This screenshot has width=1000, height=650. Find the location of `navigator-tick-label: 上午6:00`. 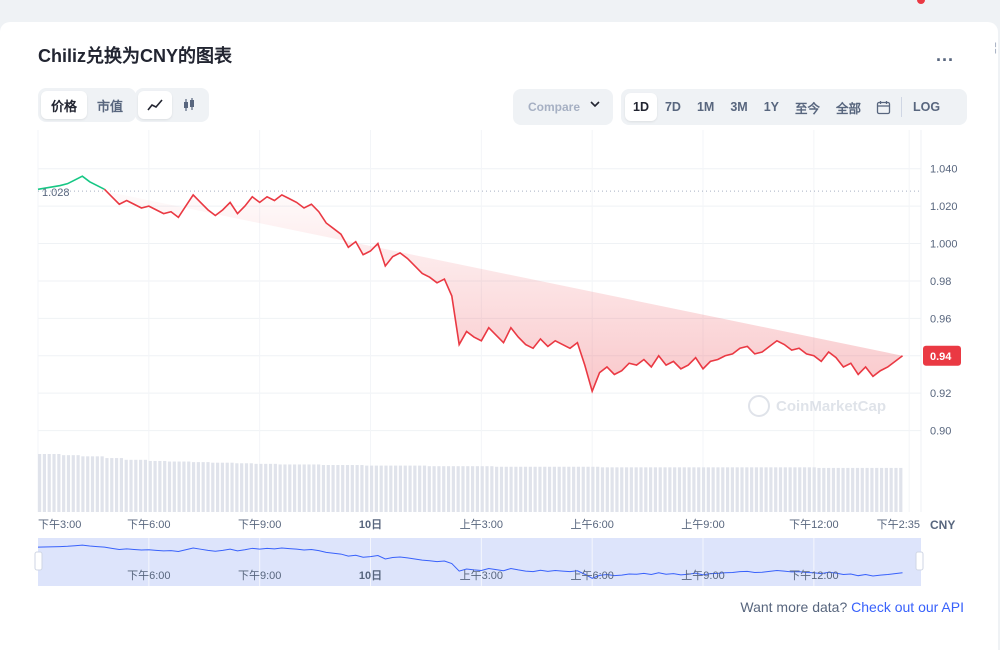

navigator-tick-label: 上午6:00 is located at coordinates (591, 575).